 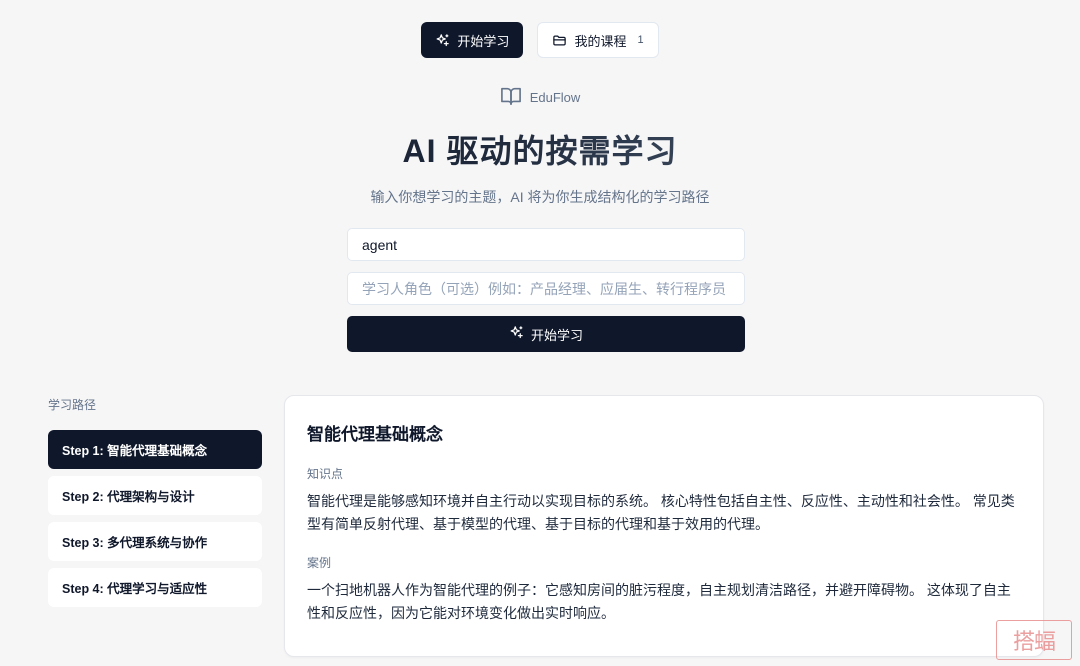 I want to click on topic-input, so click(x=546, y=244).